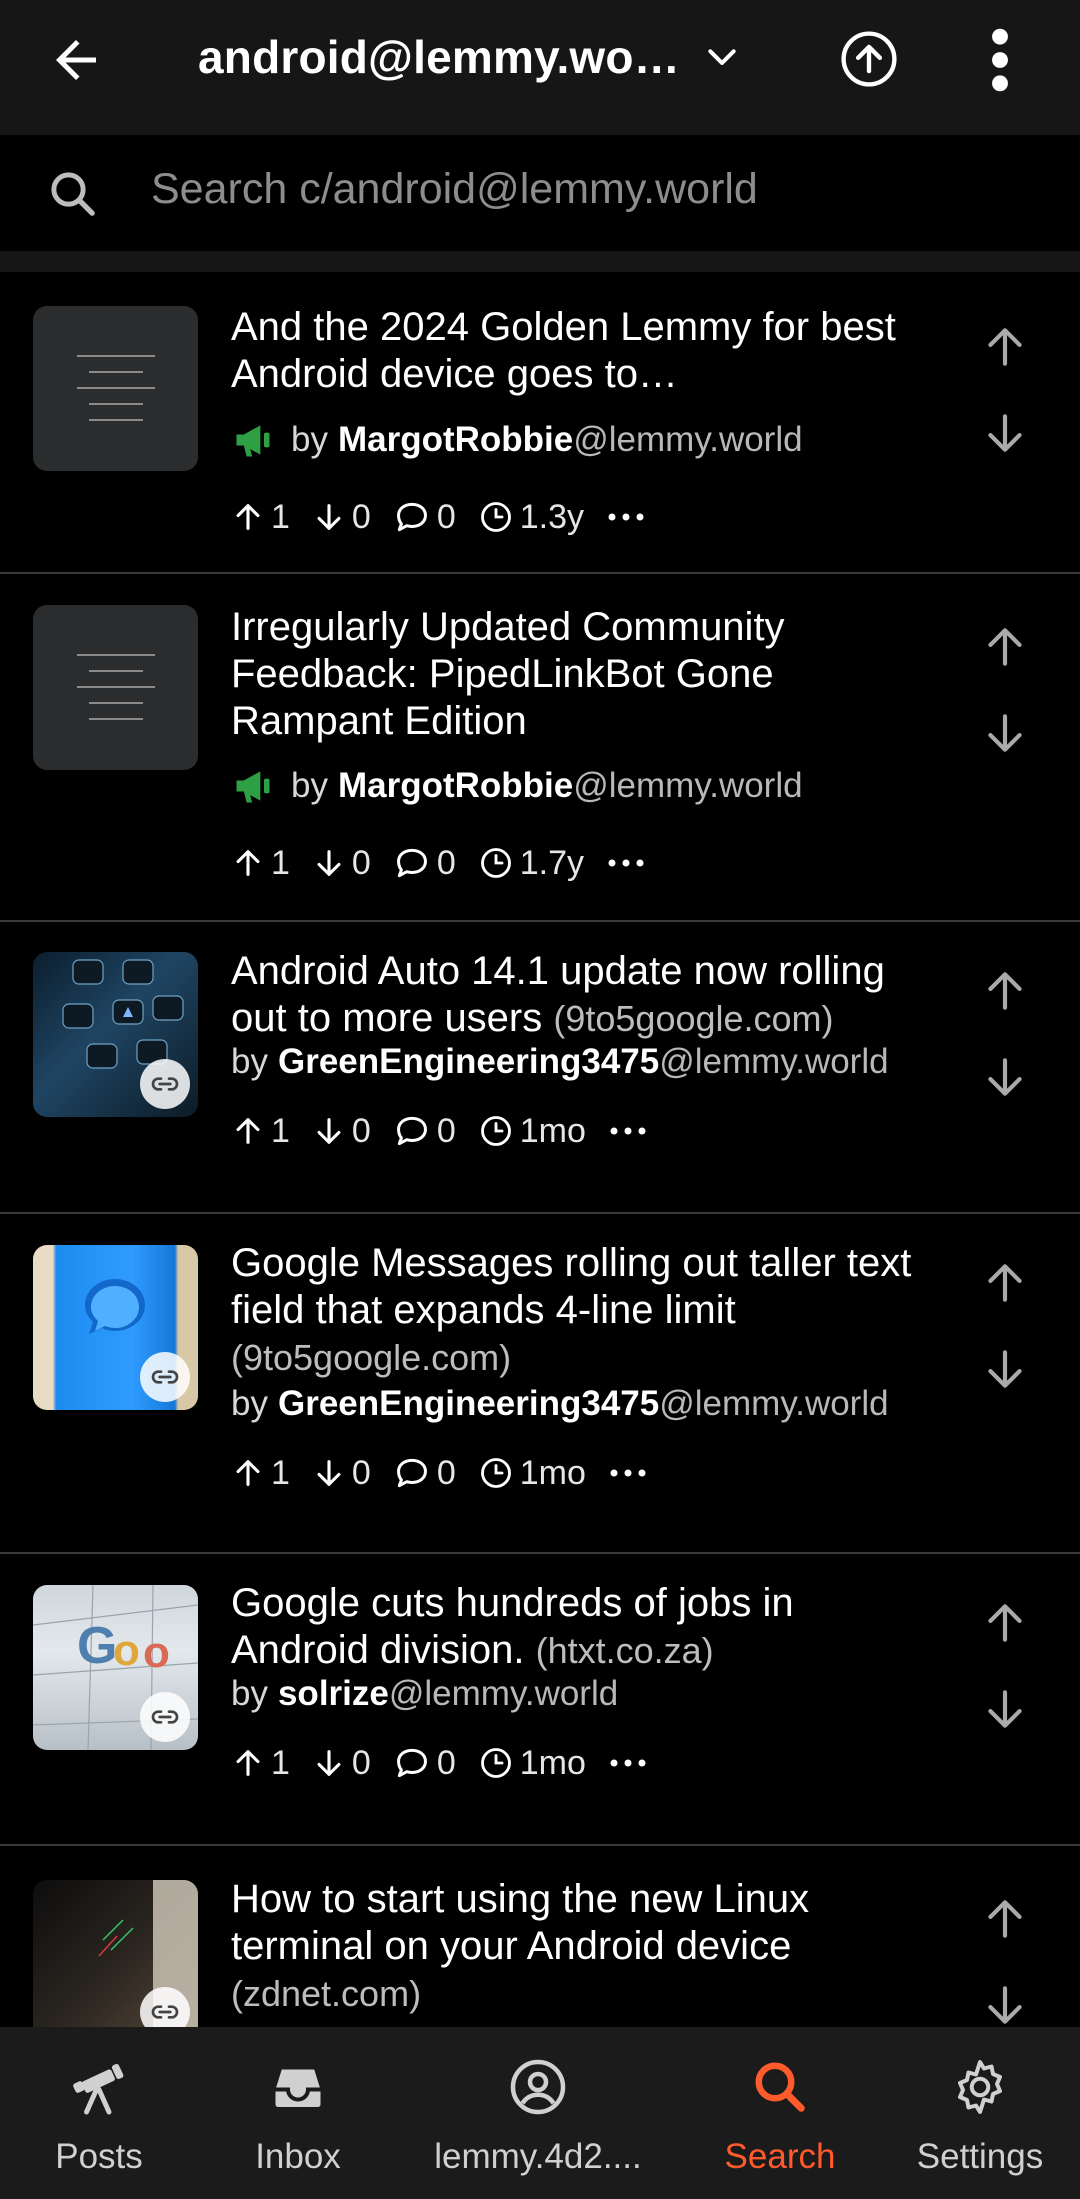  What do you see at coordinates (552, 516) in the screenshot?
I see `post-age: 1.3y` at bounding box center [552, 516].